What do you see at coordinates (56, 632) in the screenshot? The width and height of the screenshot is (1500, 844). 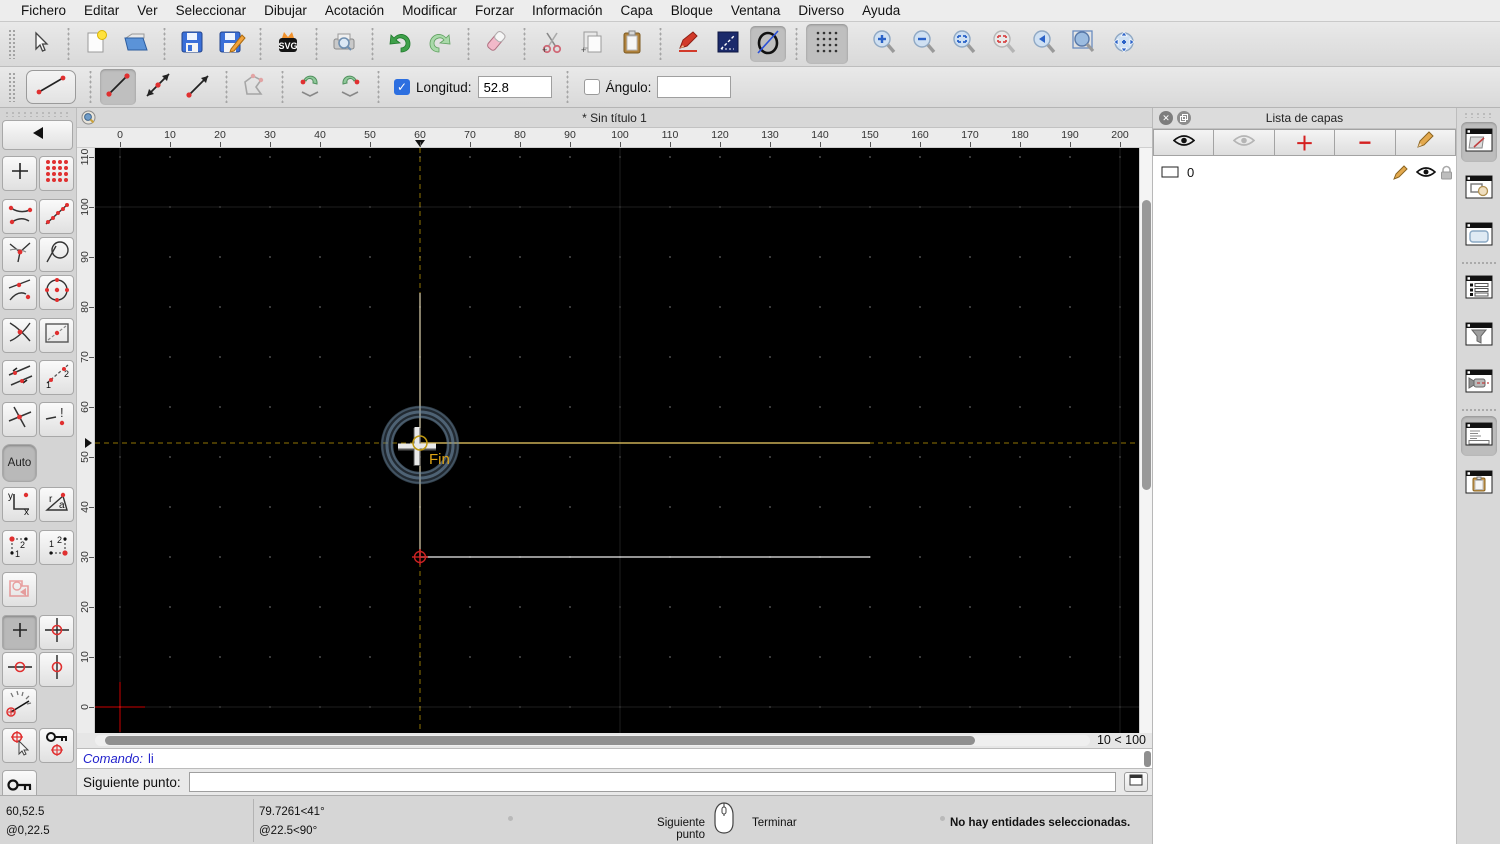 I see `restrict-orthogonal-button` at bounding box center [56, 632].